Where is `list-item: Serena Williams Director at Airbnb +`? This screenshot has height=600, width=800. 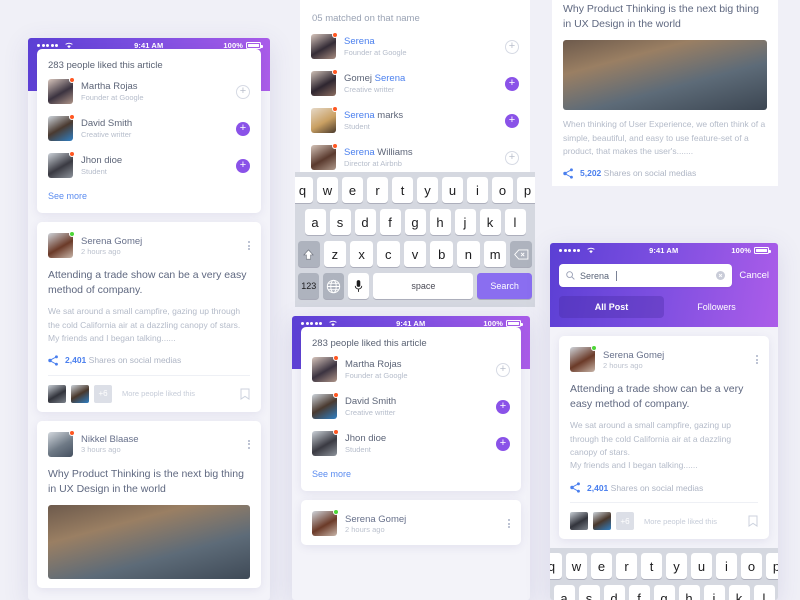
list-item: Serena Williams Director at Airbnb + is located at coordinates (415, 157).